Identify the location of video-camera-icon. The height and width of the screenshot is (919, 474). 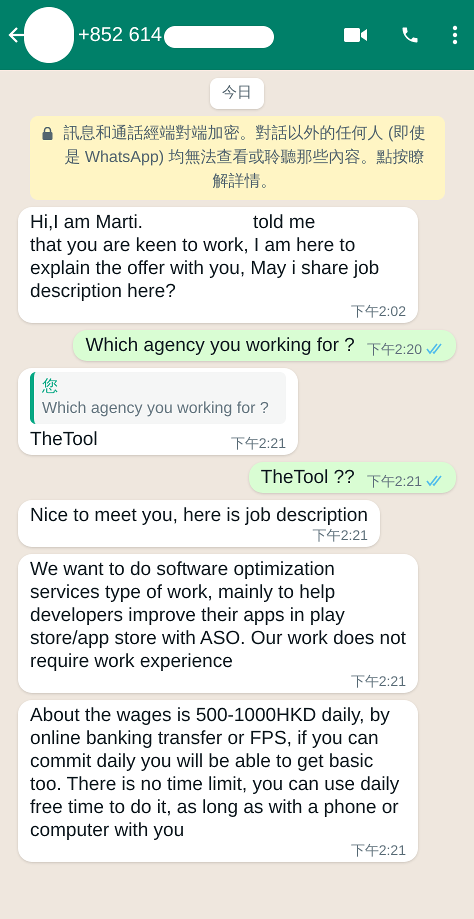
(356, 35).